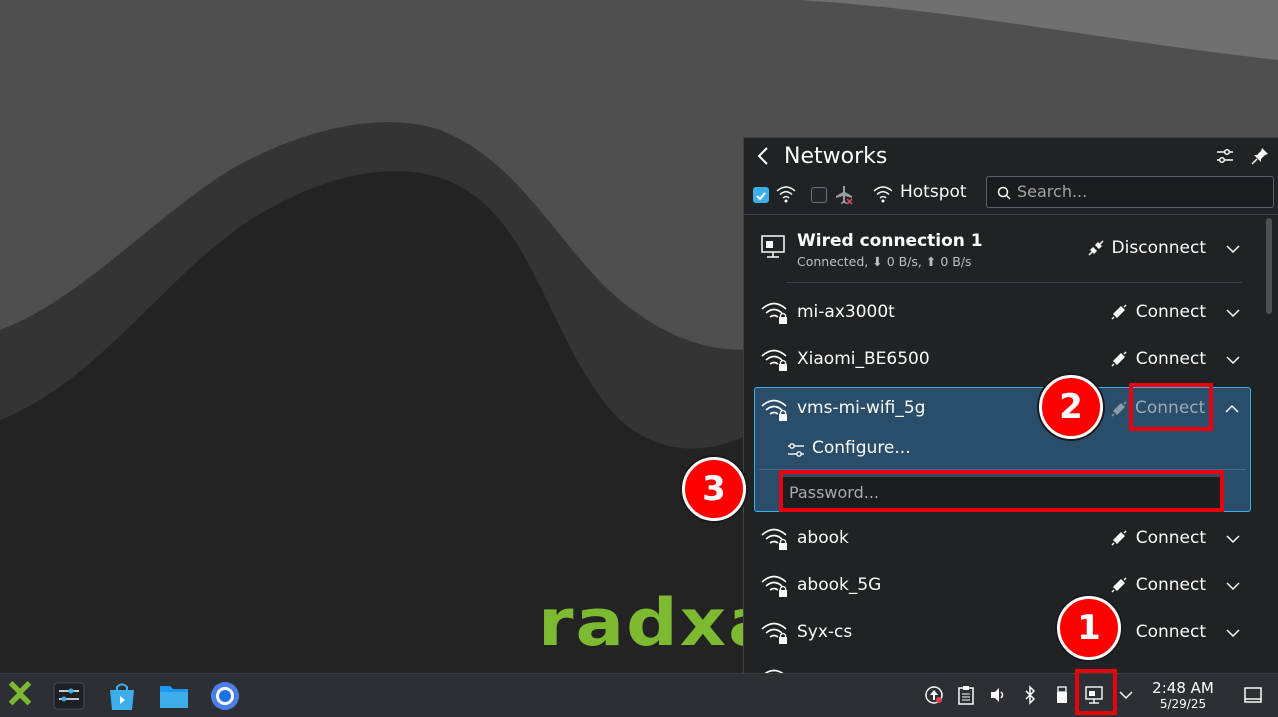 The width and height of the screenshot is (1278, 717). Describe the element at coordinates (825, 632) in the screenshot. I see `network-name: Syx-cs` at that location.